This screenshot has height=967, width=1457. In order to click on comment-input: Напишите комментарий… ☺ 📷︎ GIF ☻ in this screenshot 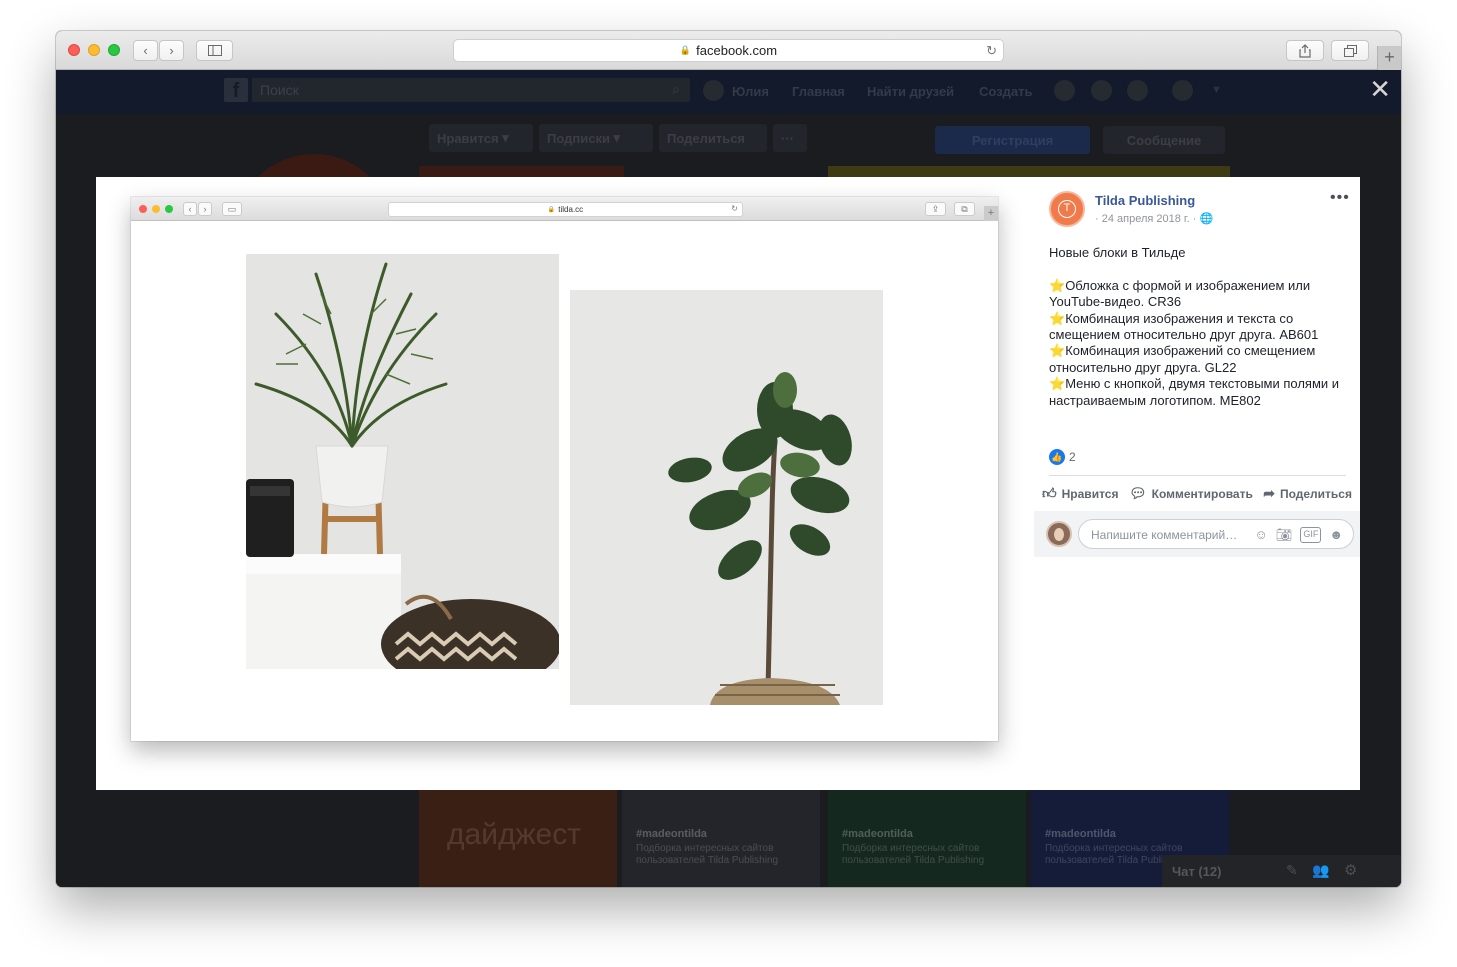, I will do `click(1216, 534)`.